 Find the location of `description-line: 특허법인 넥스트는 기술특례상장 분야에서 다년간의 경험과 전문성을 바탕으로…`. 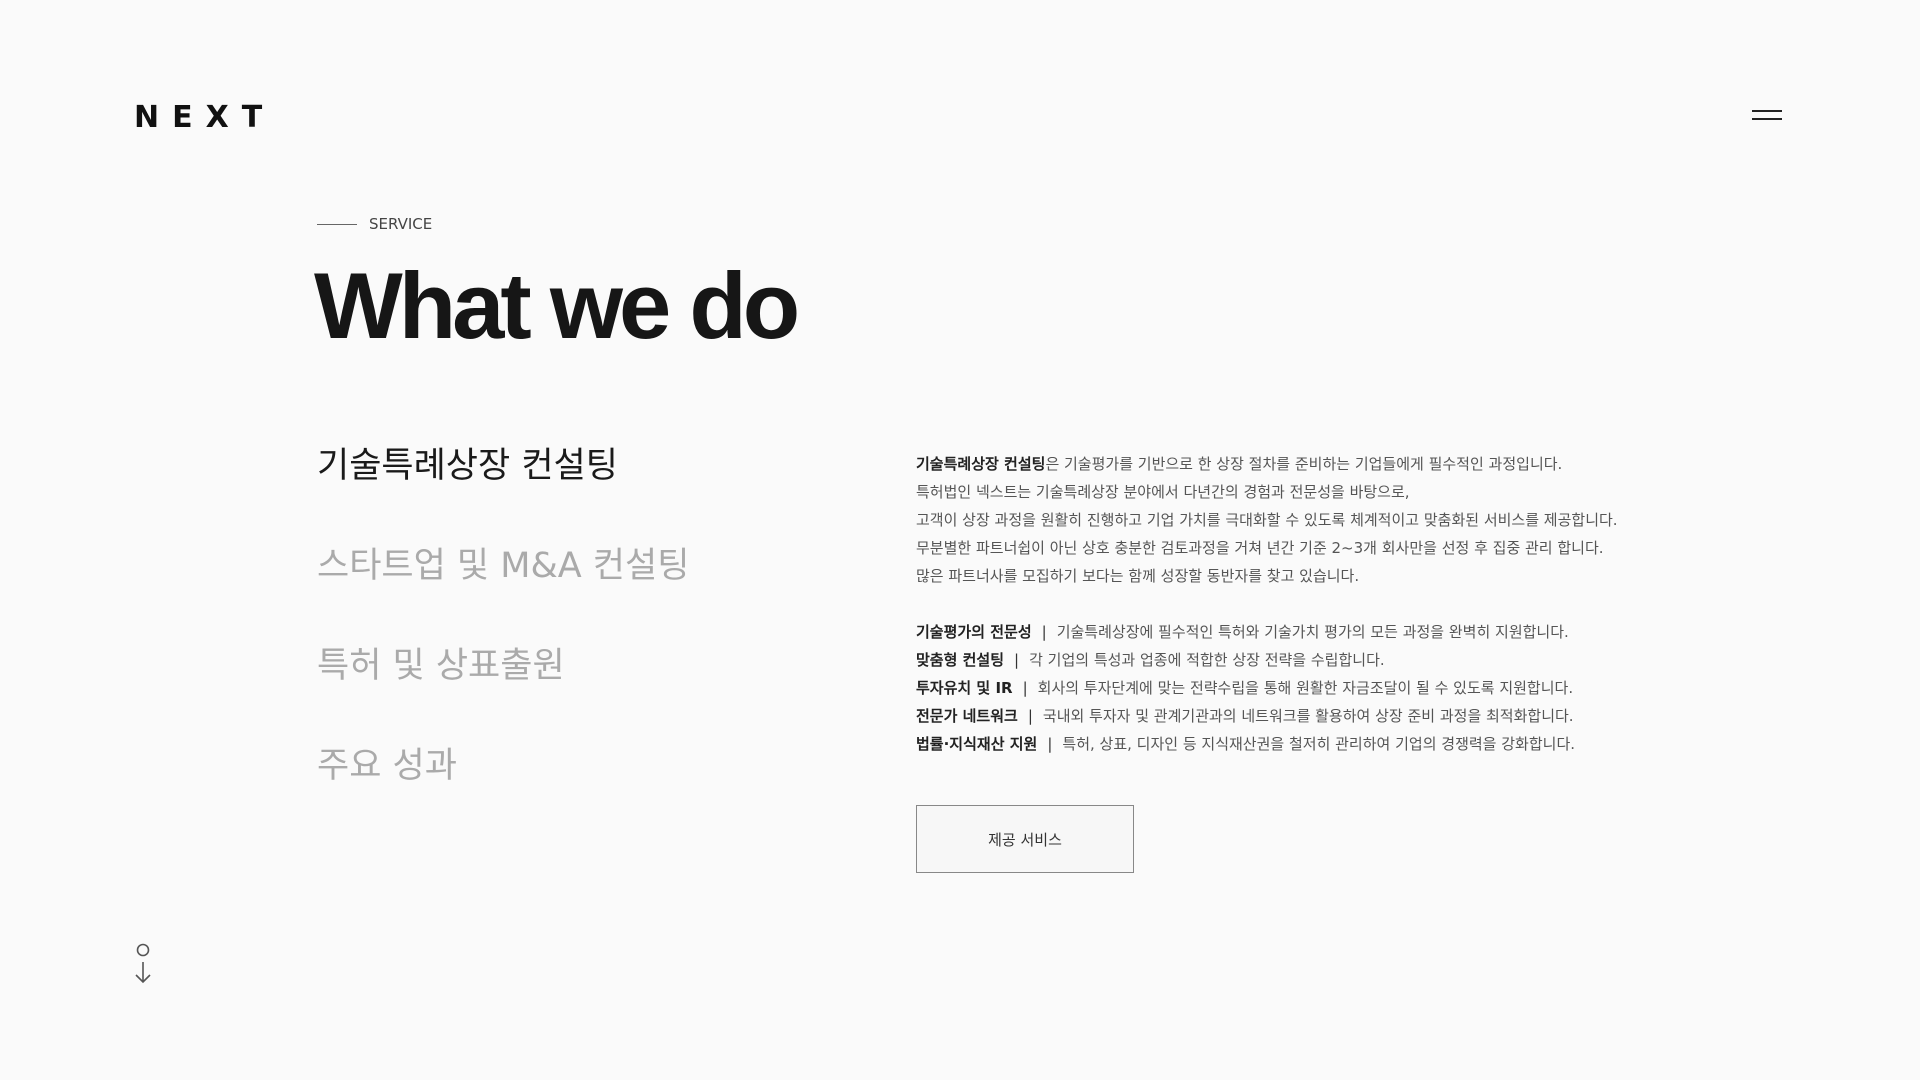

description-line: 특허법인 넥스트는 기술특례상장 분야에서 다년간의 경험과 전문성을 바탕으로… is located at coordinates (1163, 492).